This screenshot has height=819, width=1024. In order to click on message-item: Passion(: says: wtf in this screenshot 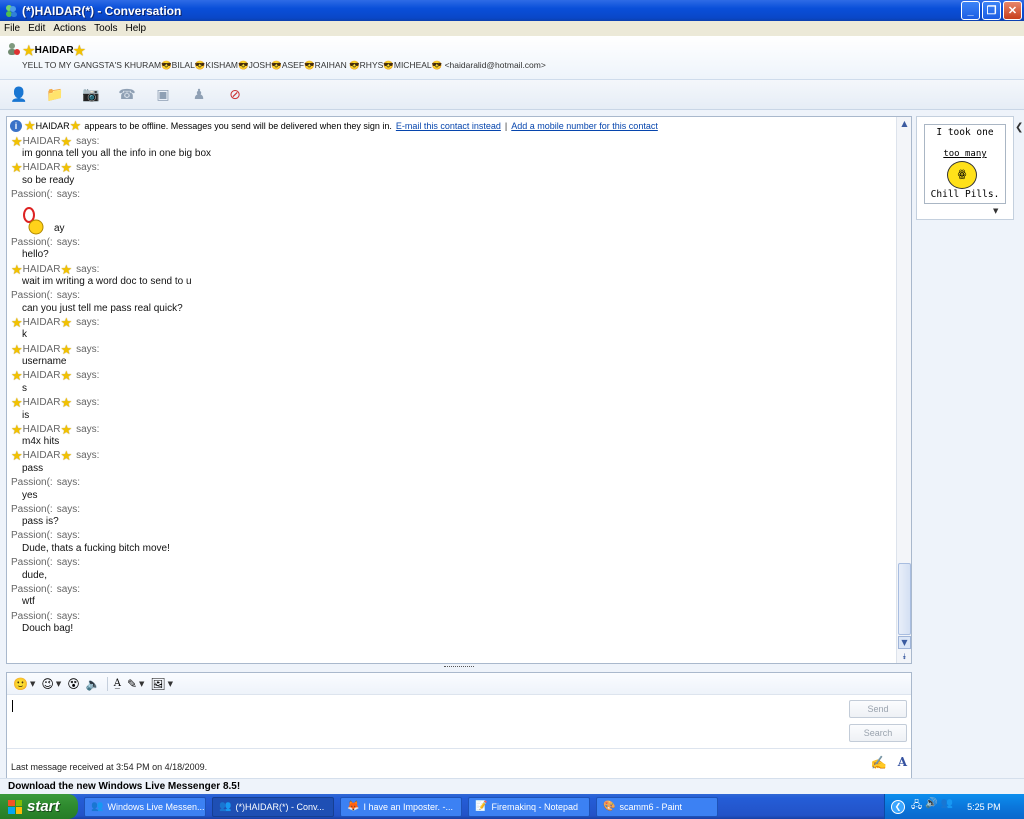, I will do `click(452, 595)`.